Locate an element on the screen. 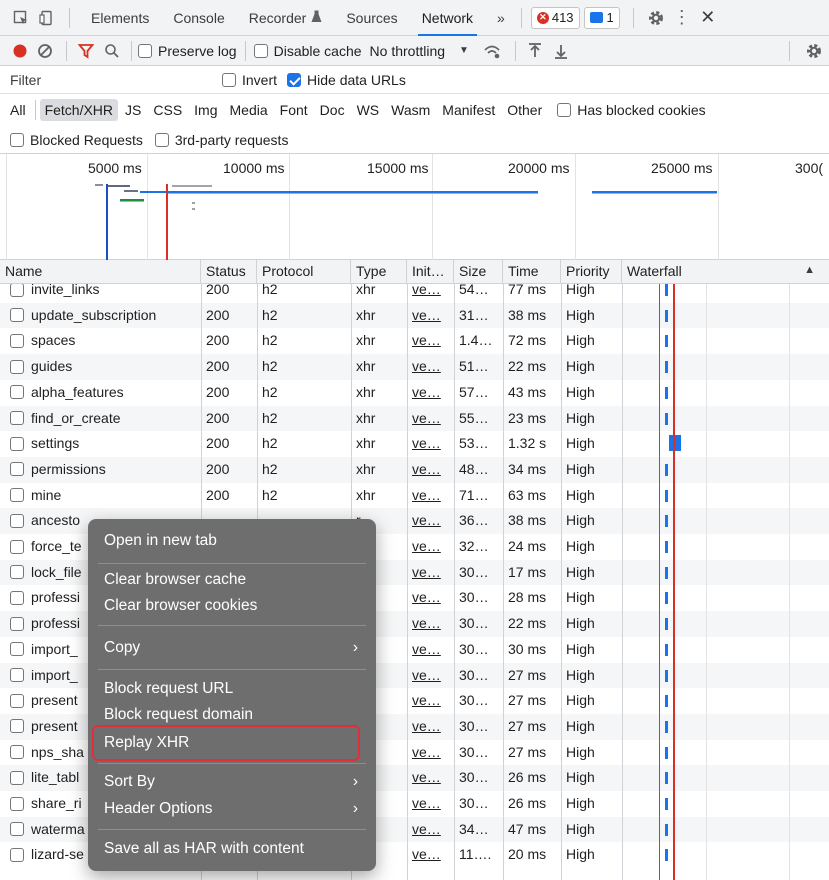 The width and height of the screenshot is (829, 880). network-conditions-icon is located at coordinates (492, 51).